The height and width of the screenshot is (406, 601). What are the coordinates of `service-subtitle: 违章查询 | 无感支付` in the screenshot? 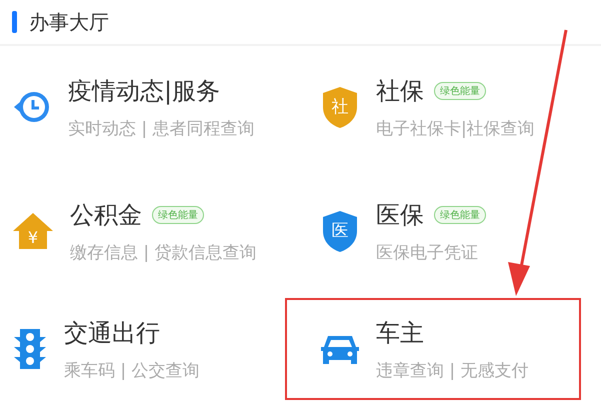 It's located at (452, 371).